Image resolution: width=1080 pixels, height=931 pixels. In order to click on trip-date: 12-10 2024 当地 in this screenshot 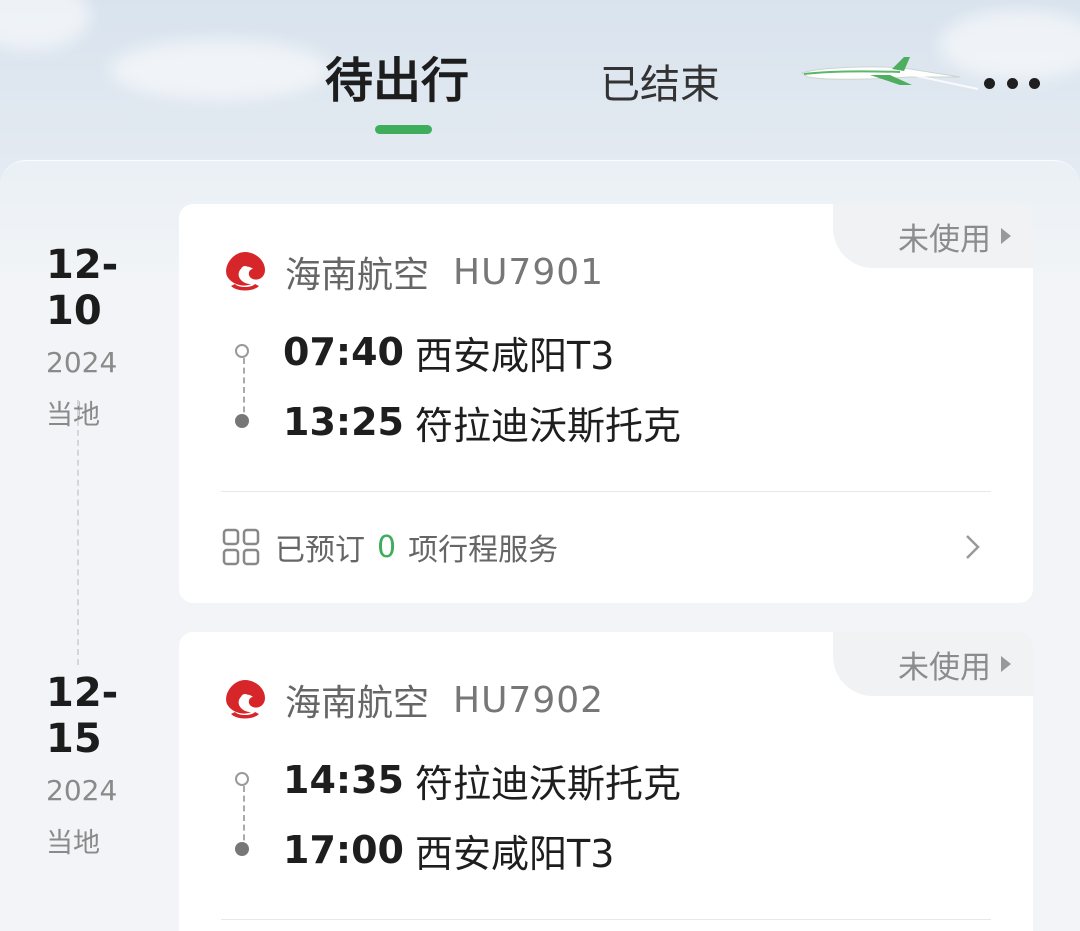, I will do `click(106, 337)`.